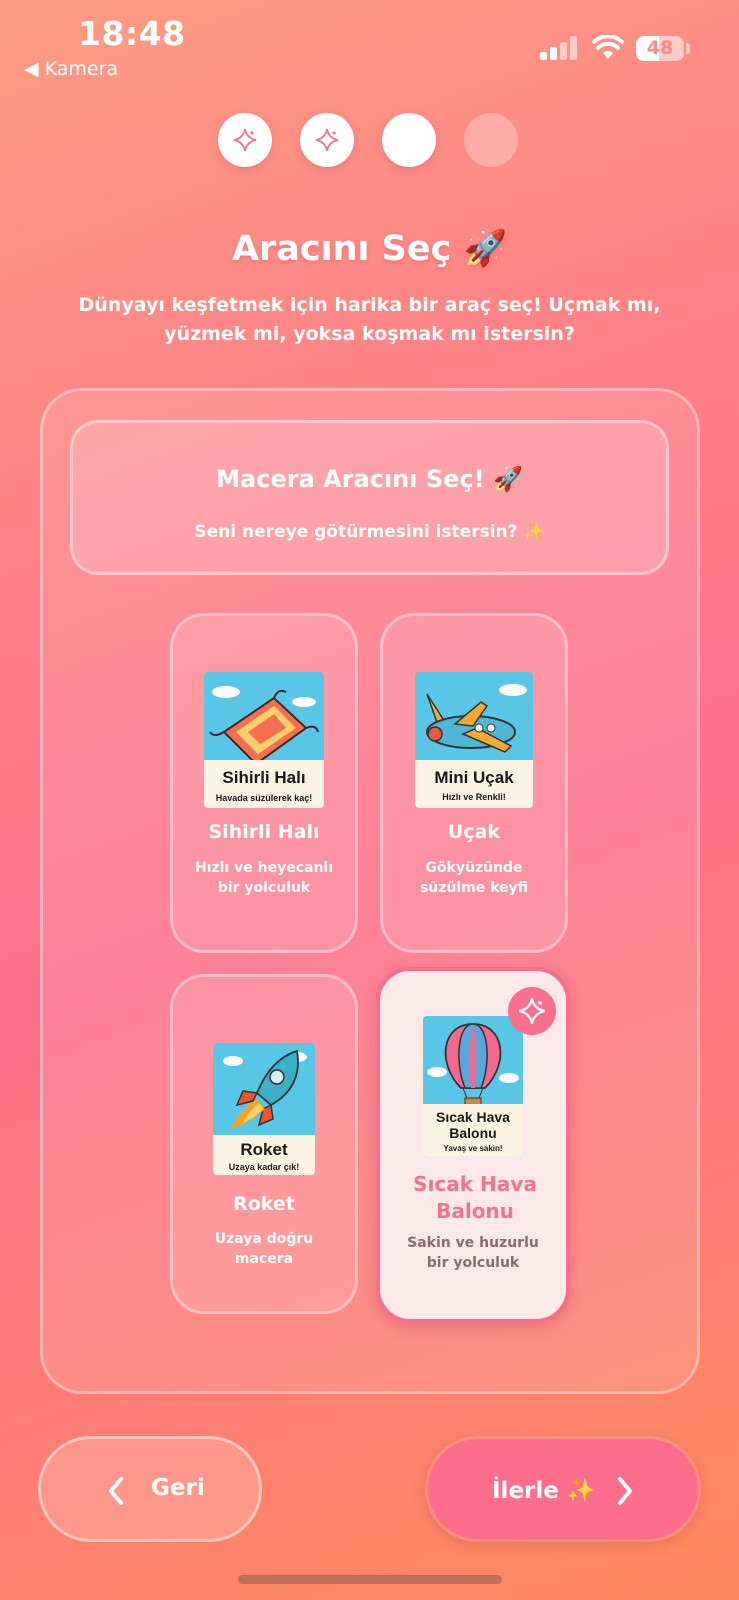 The height and width of the screenshot is (1600, 739). I want to click on svg-text: Havada süzülerek kaç!, so click(264, 798).